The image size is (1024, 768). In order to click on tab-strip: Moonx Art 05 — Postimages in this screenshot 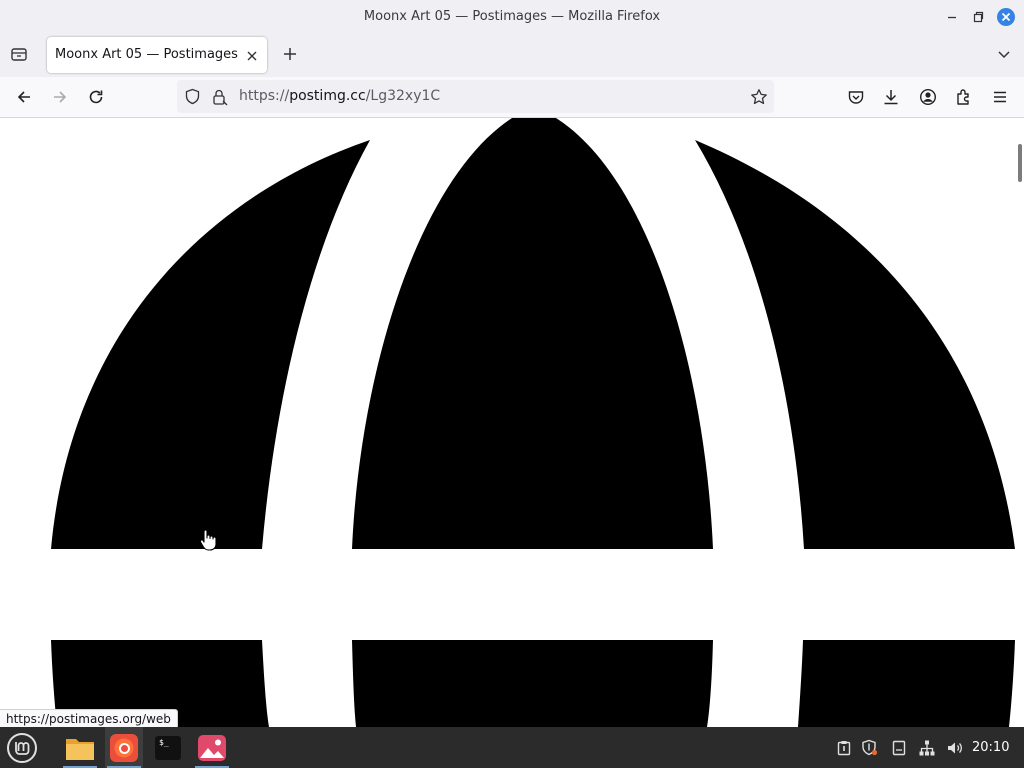, I will do `click(512, 55)`.